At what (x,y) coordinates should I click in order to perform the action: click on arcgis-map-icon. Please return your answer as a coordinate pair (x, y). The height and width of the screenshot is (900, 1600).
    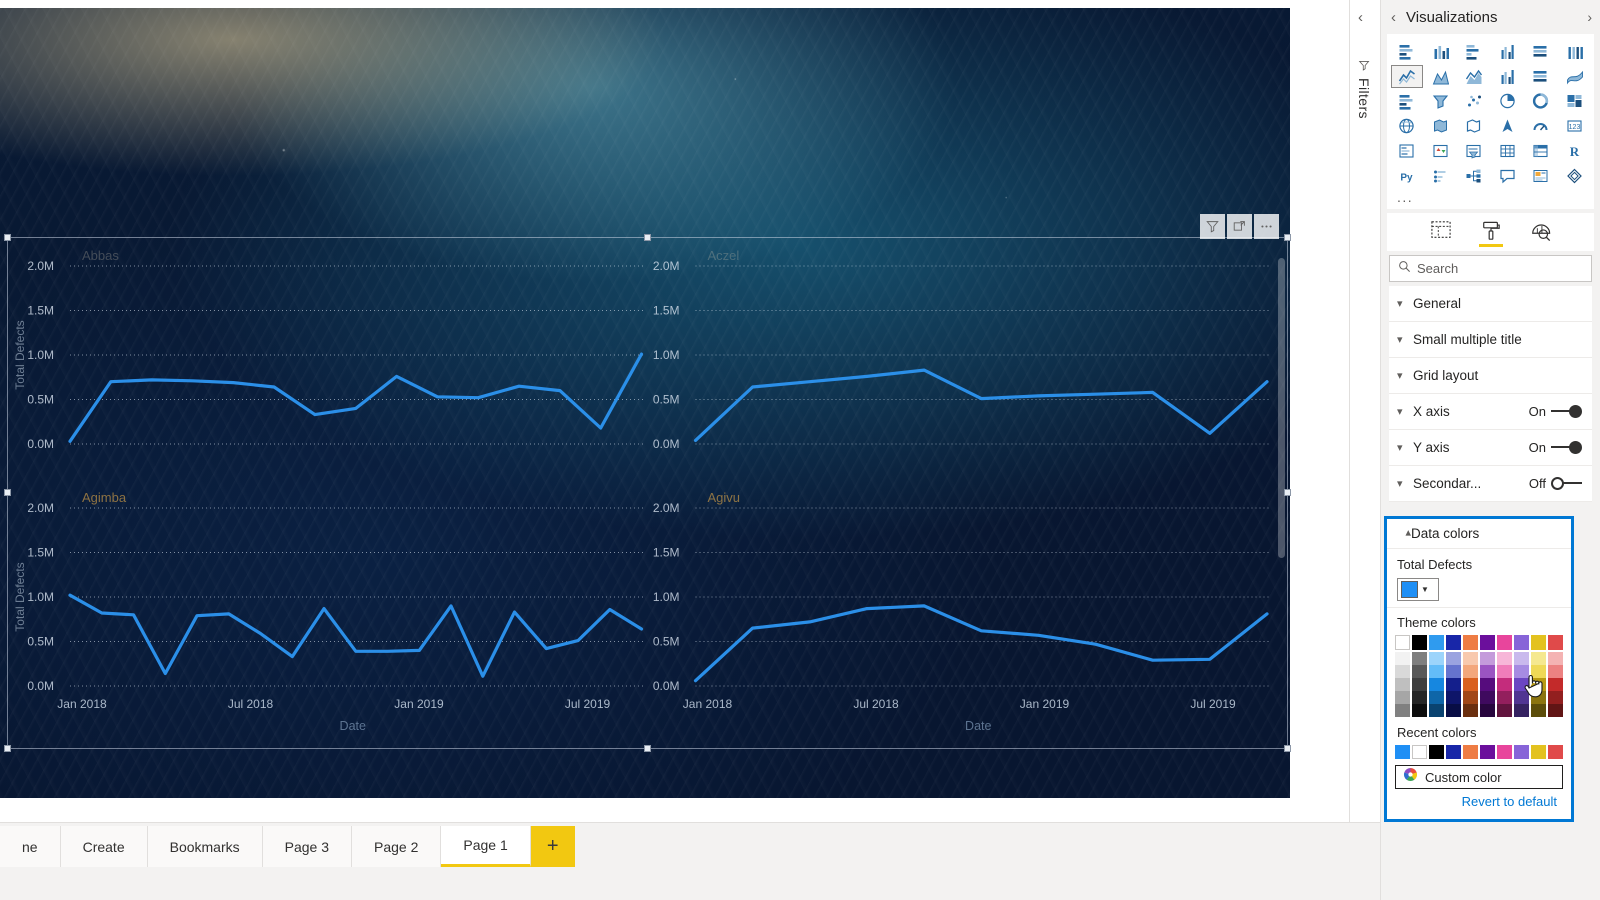
    Looking at the image, I should click on (1508, 126).